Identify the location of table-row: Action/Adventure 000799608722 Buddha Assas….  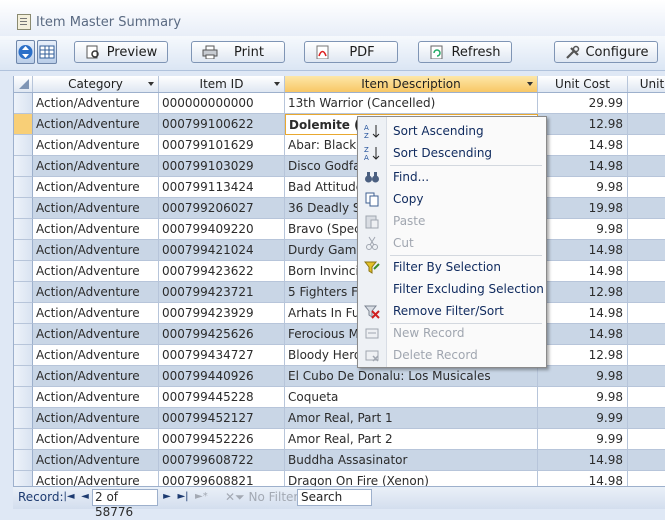
(339, 460).